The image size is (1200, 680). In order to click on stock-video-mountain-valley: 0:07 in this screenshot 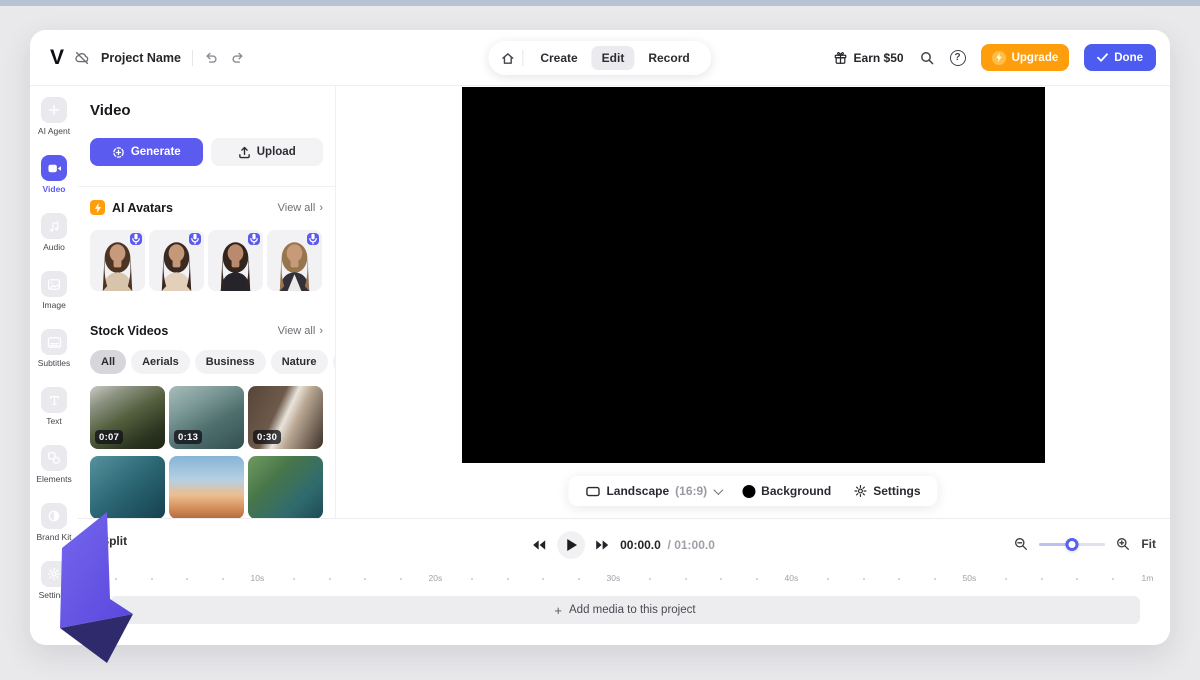, I will do `click(127, 417)`.